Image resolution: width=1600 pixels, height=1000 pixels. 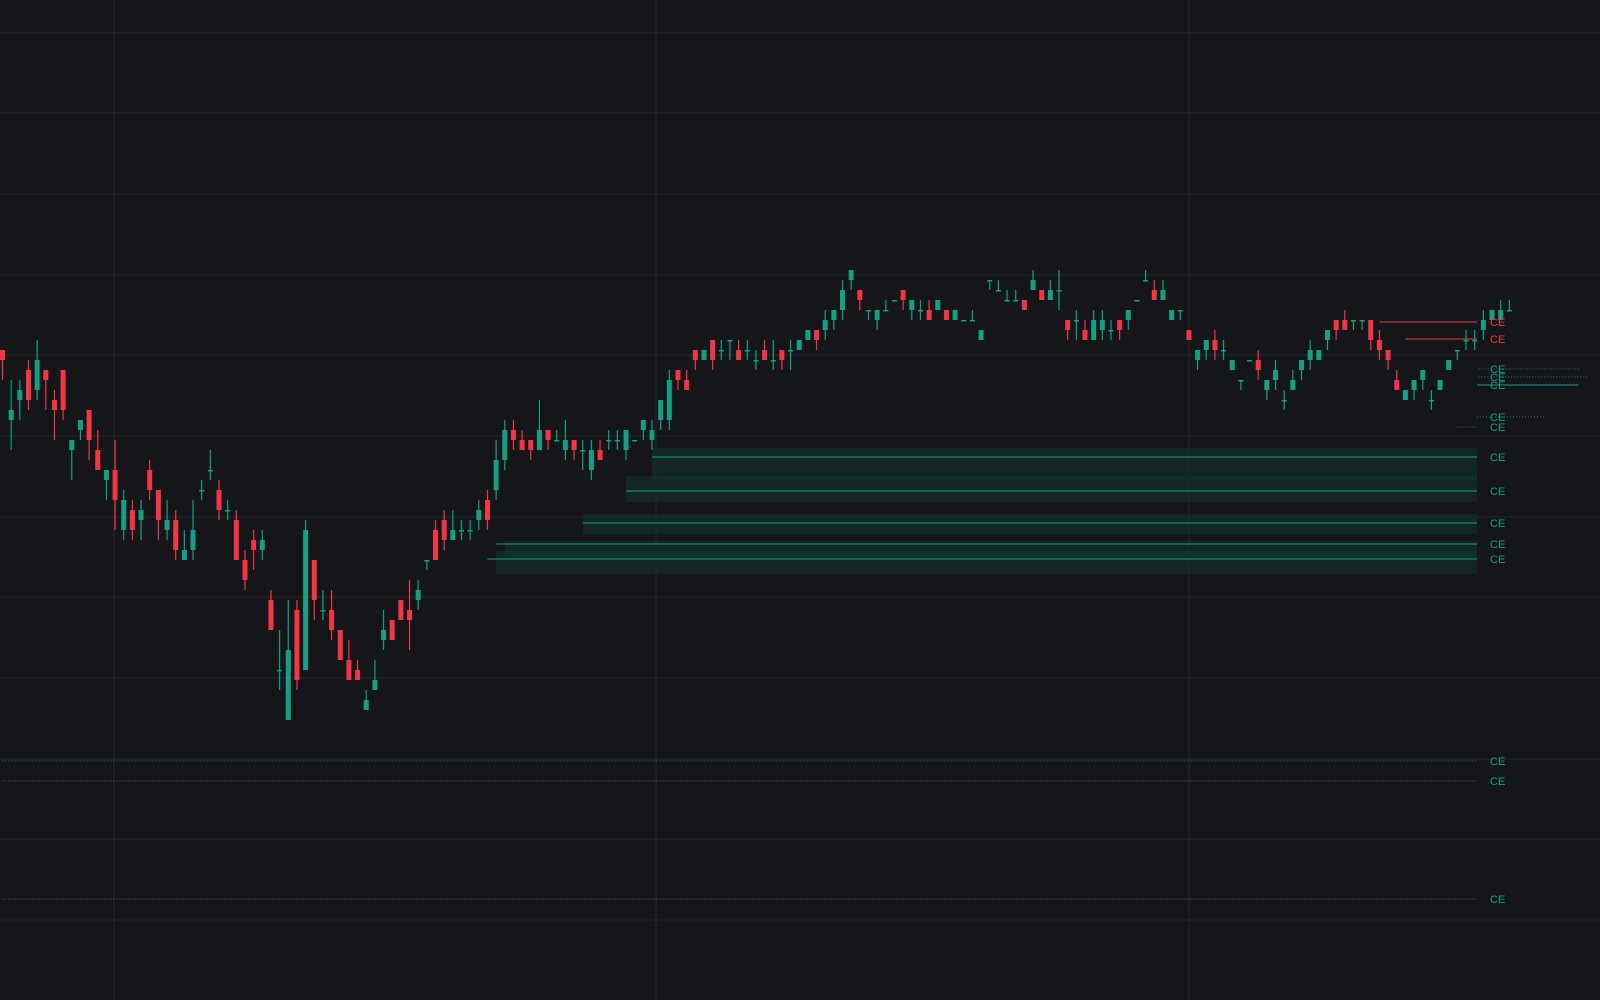 What do you see at coordinates (1029, 524) in the screenshot?
I see `support-zone` at bounding box center [1029, 524].